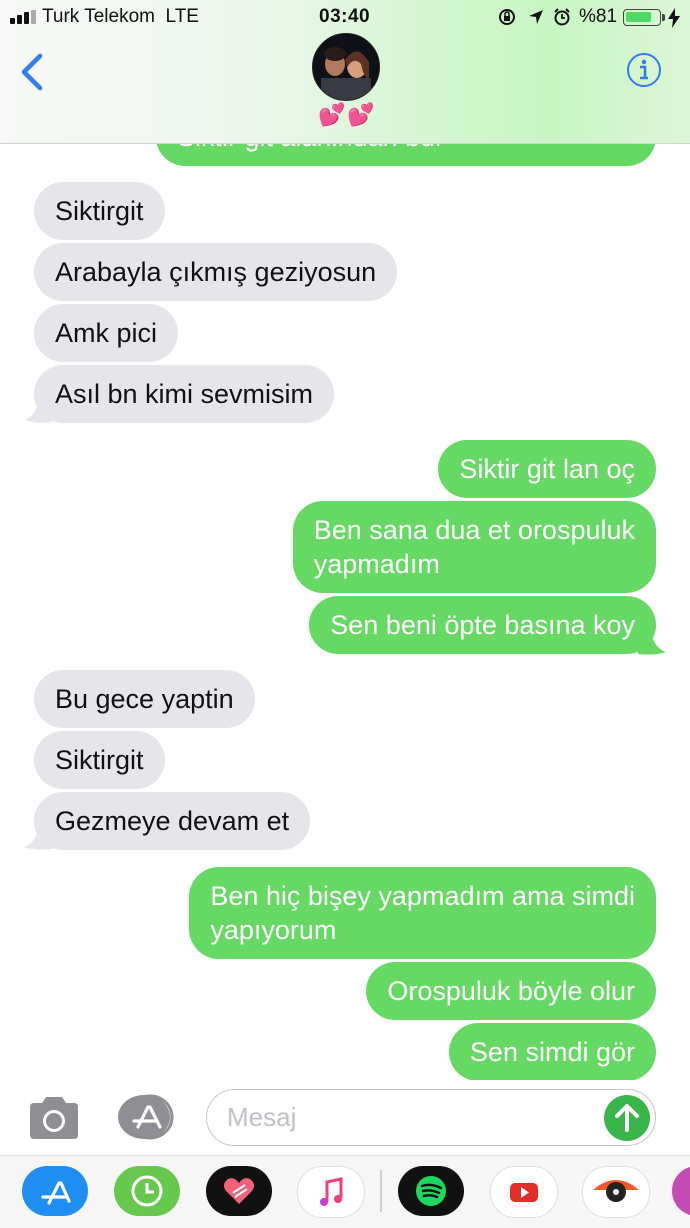 Image resolution: width=690 pixels, height=1228 pixels. Describe the element at coordinates (239, 1191) in the screenshot. I see `heart-image-icon` at that location.